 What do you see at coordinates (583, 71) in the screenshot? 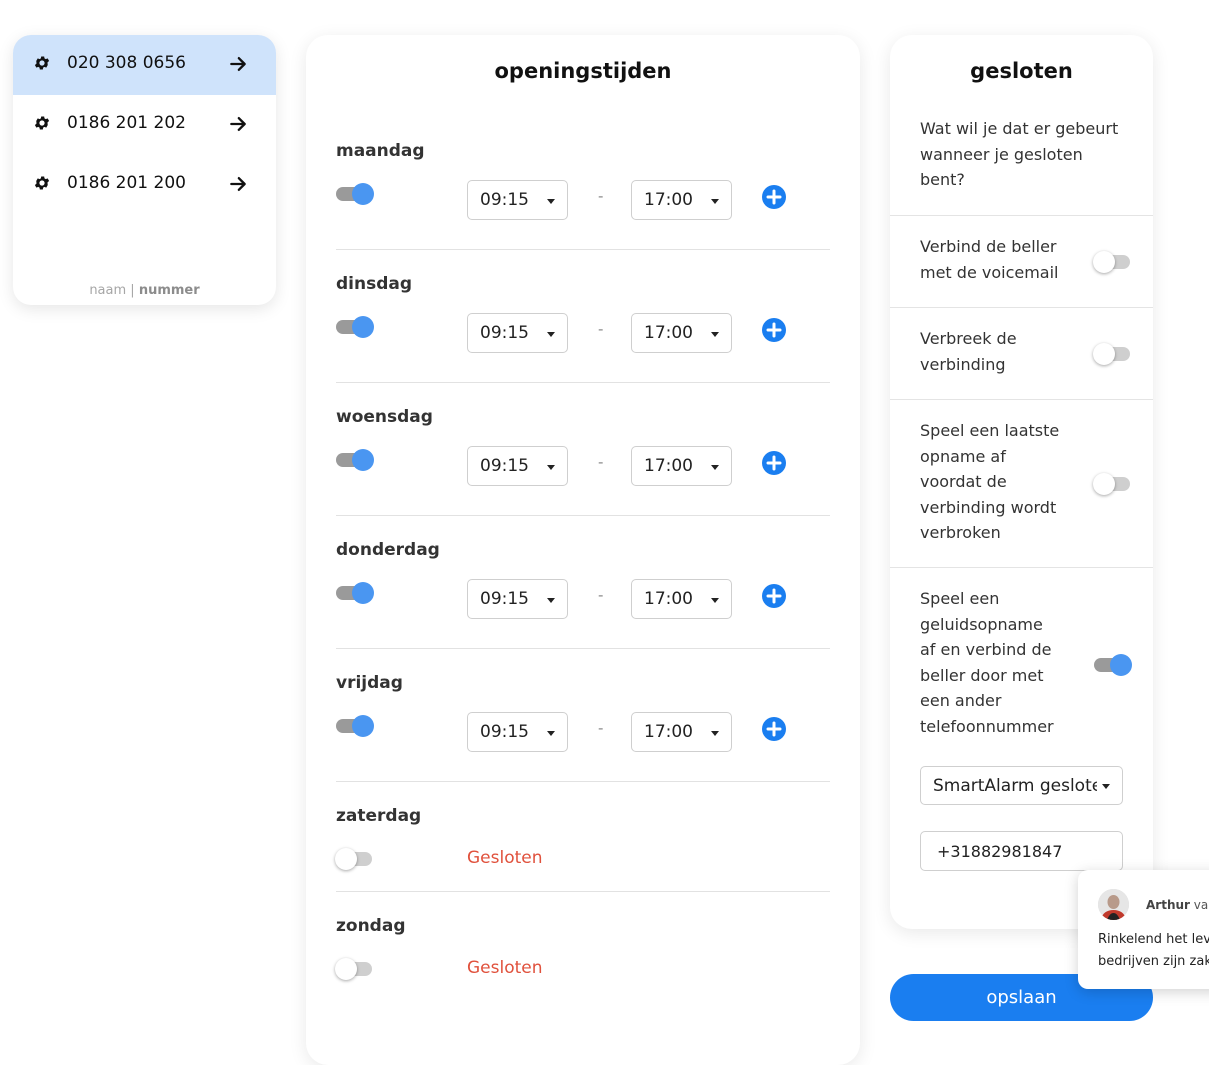
I see `opening-hours-title: openingstijden` at bounding box center [583, 71].